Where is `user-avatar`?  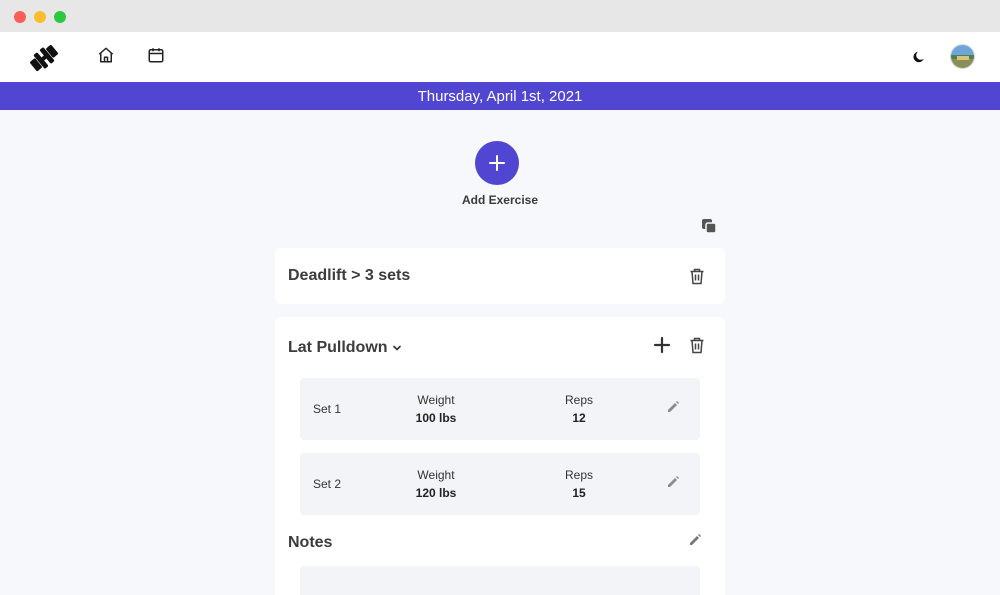
user-avatar is located at coordinates (962, 56).